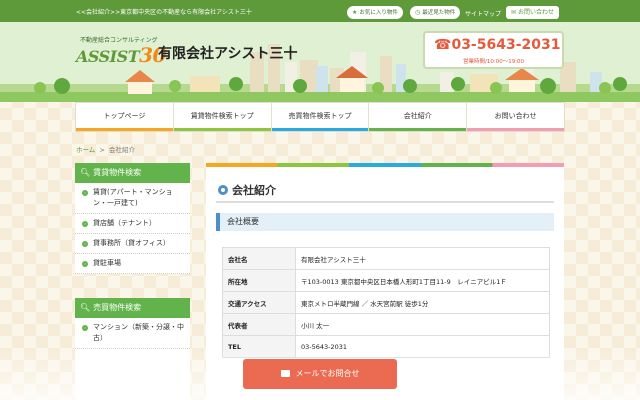  I want to click on sale-search-heading: 🔍︎ 売買物件検索, so click(132, 308).